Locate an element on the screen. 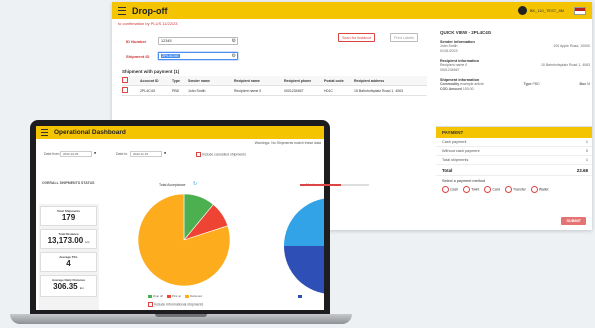  stat-value: 4 is located at coordinates (68, 263).